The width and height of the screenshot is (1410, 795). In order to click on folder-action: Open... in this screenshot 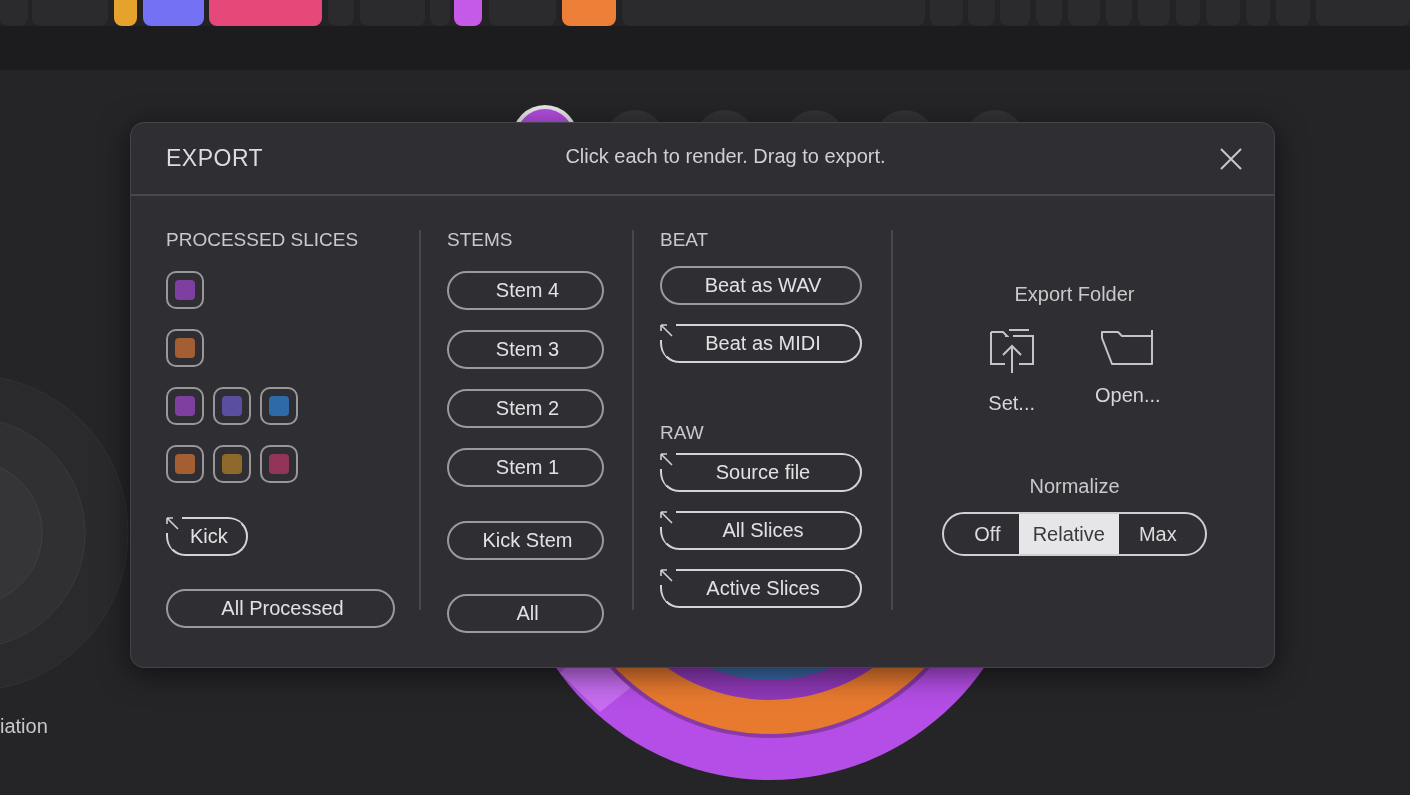, I will do `click(1128, 371)`.